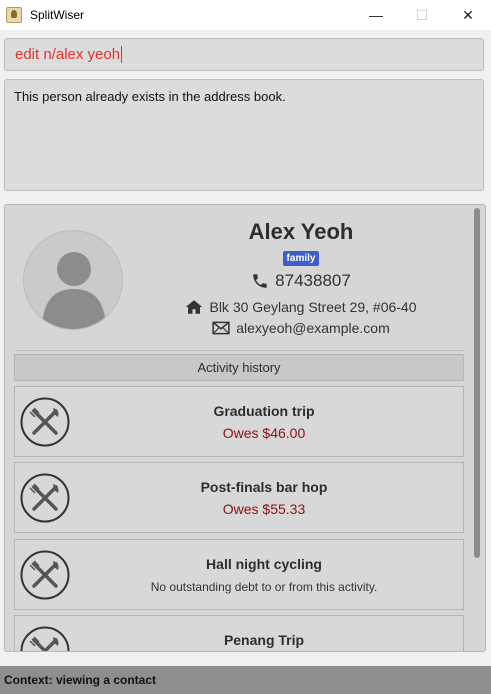 Image resolution: width=491 pixels, height=694 pixels. What do you see at coordinates (239, 367) in the screenshot?
I see `activity-history-header: Activity history` at bounding box center [239, 367].